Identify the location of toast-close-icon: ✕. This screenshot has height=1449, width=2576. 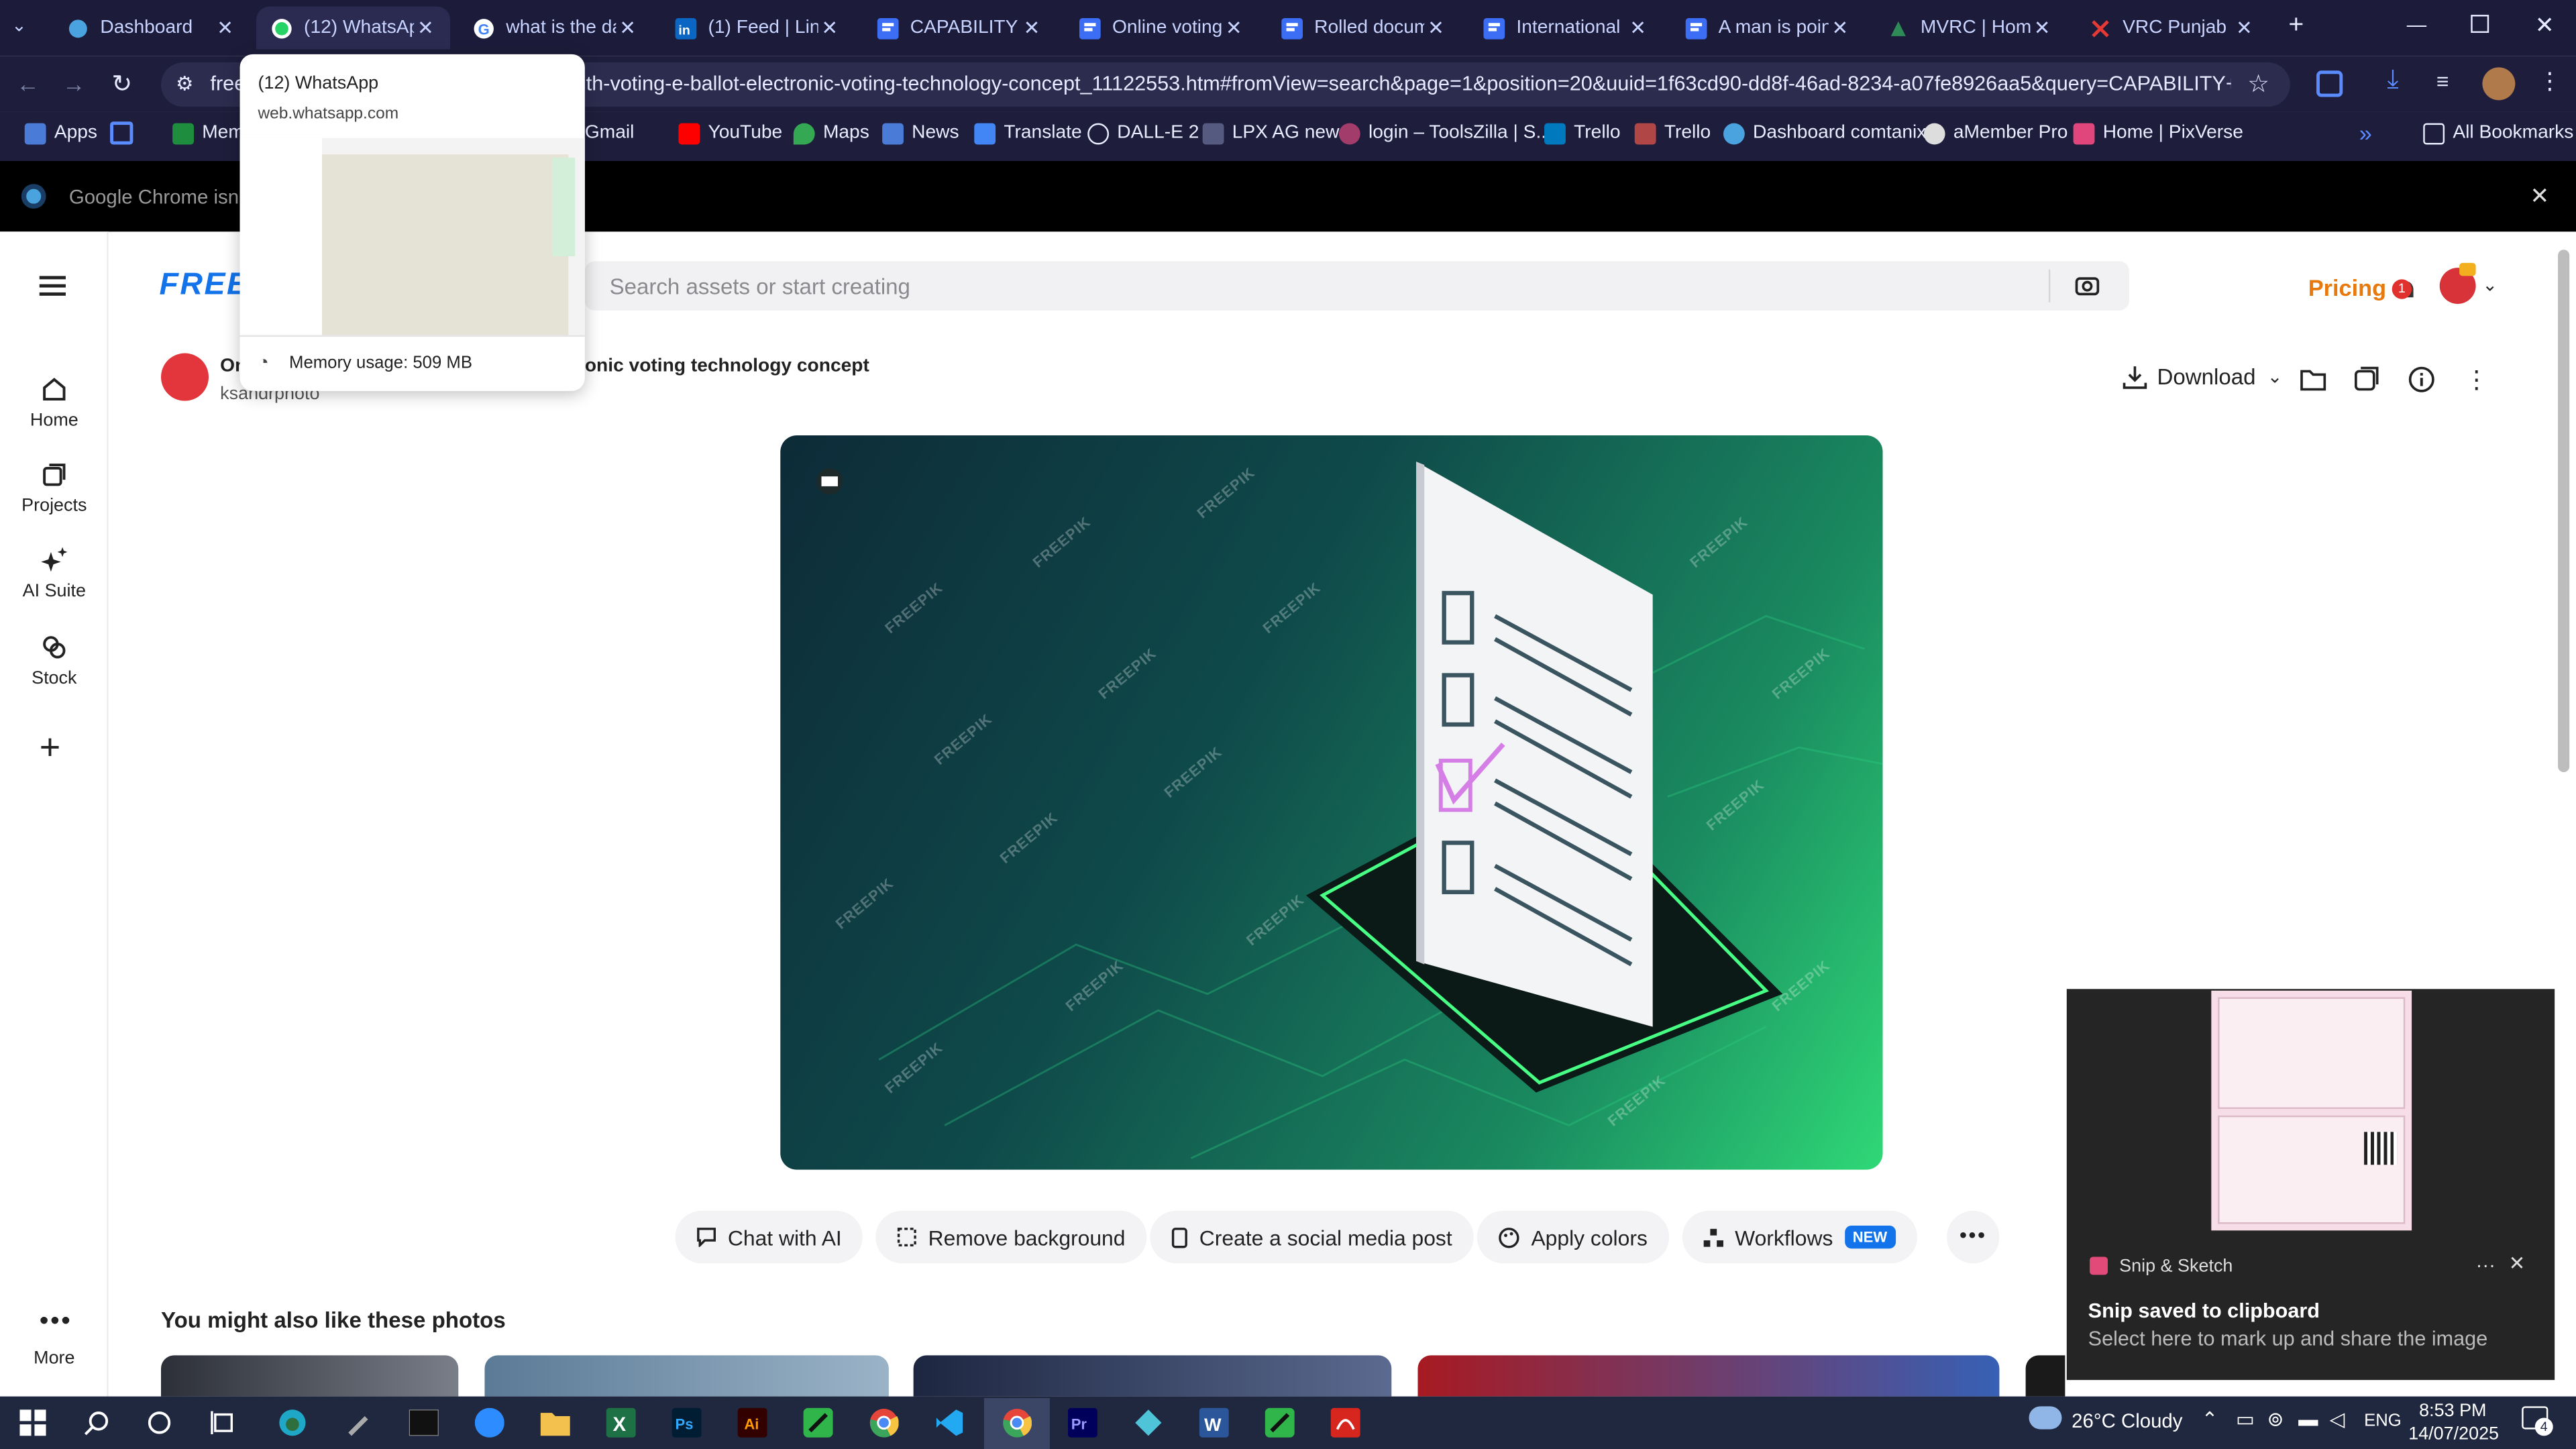
(2517, 1263).